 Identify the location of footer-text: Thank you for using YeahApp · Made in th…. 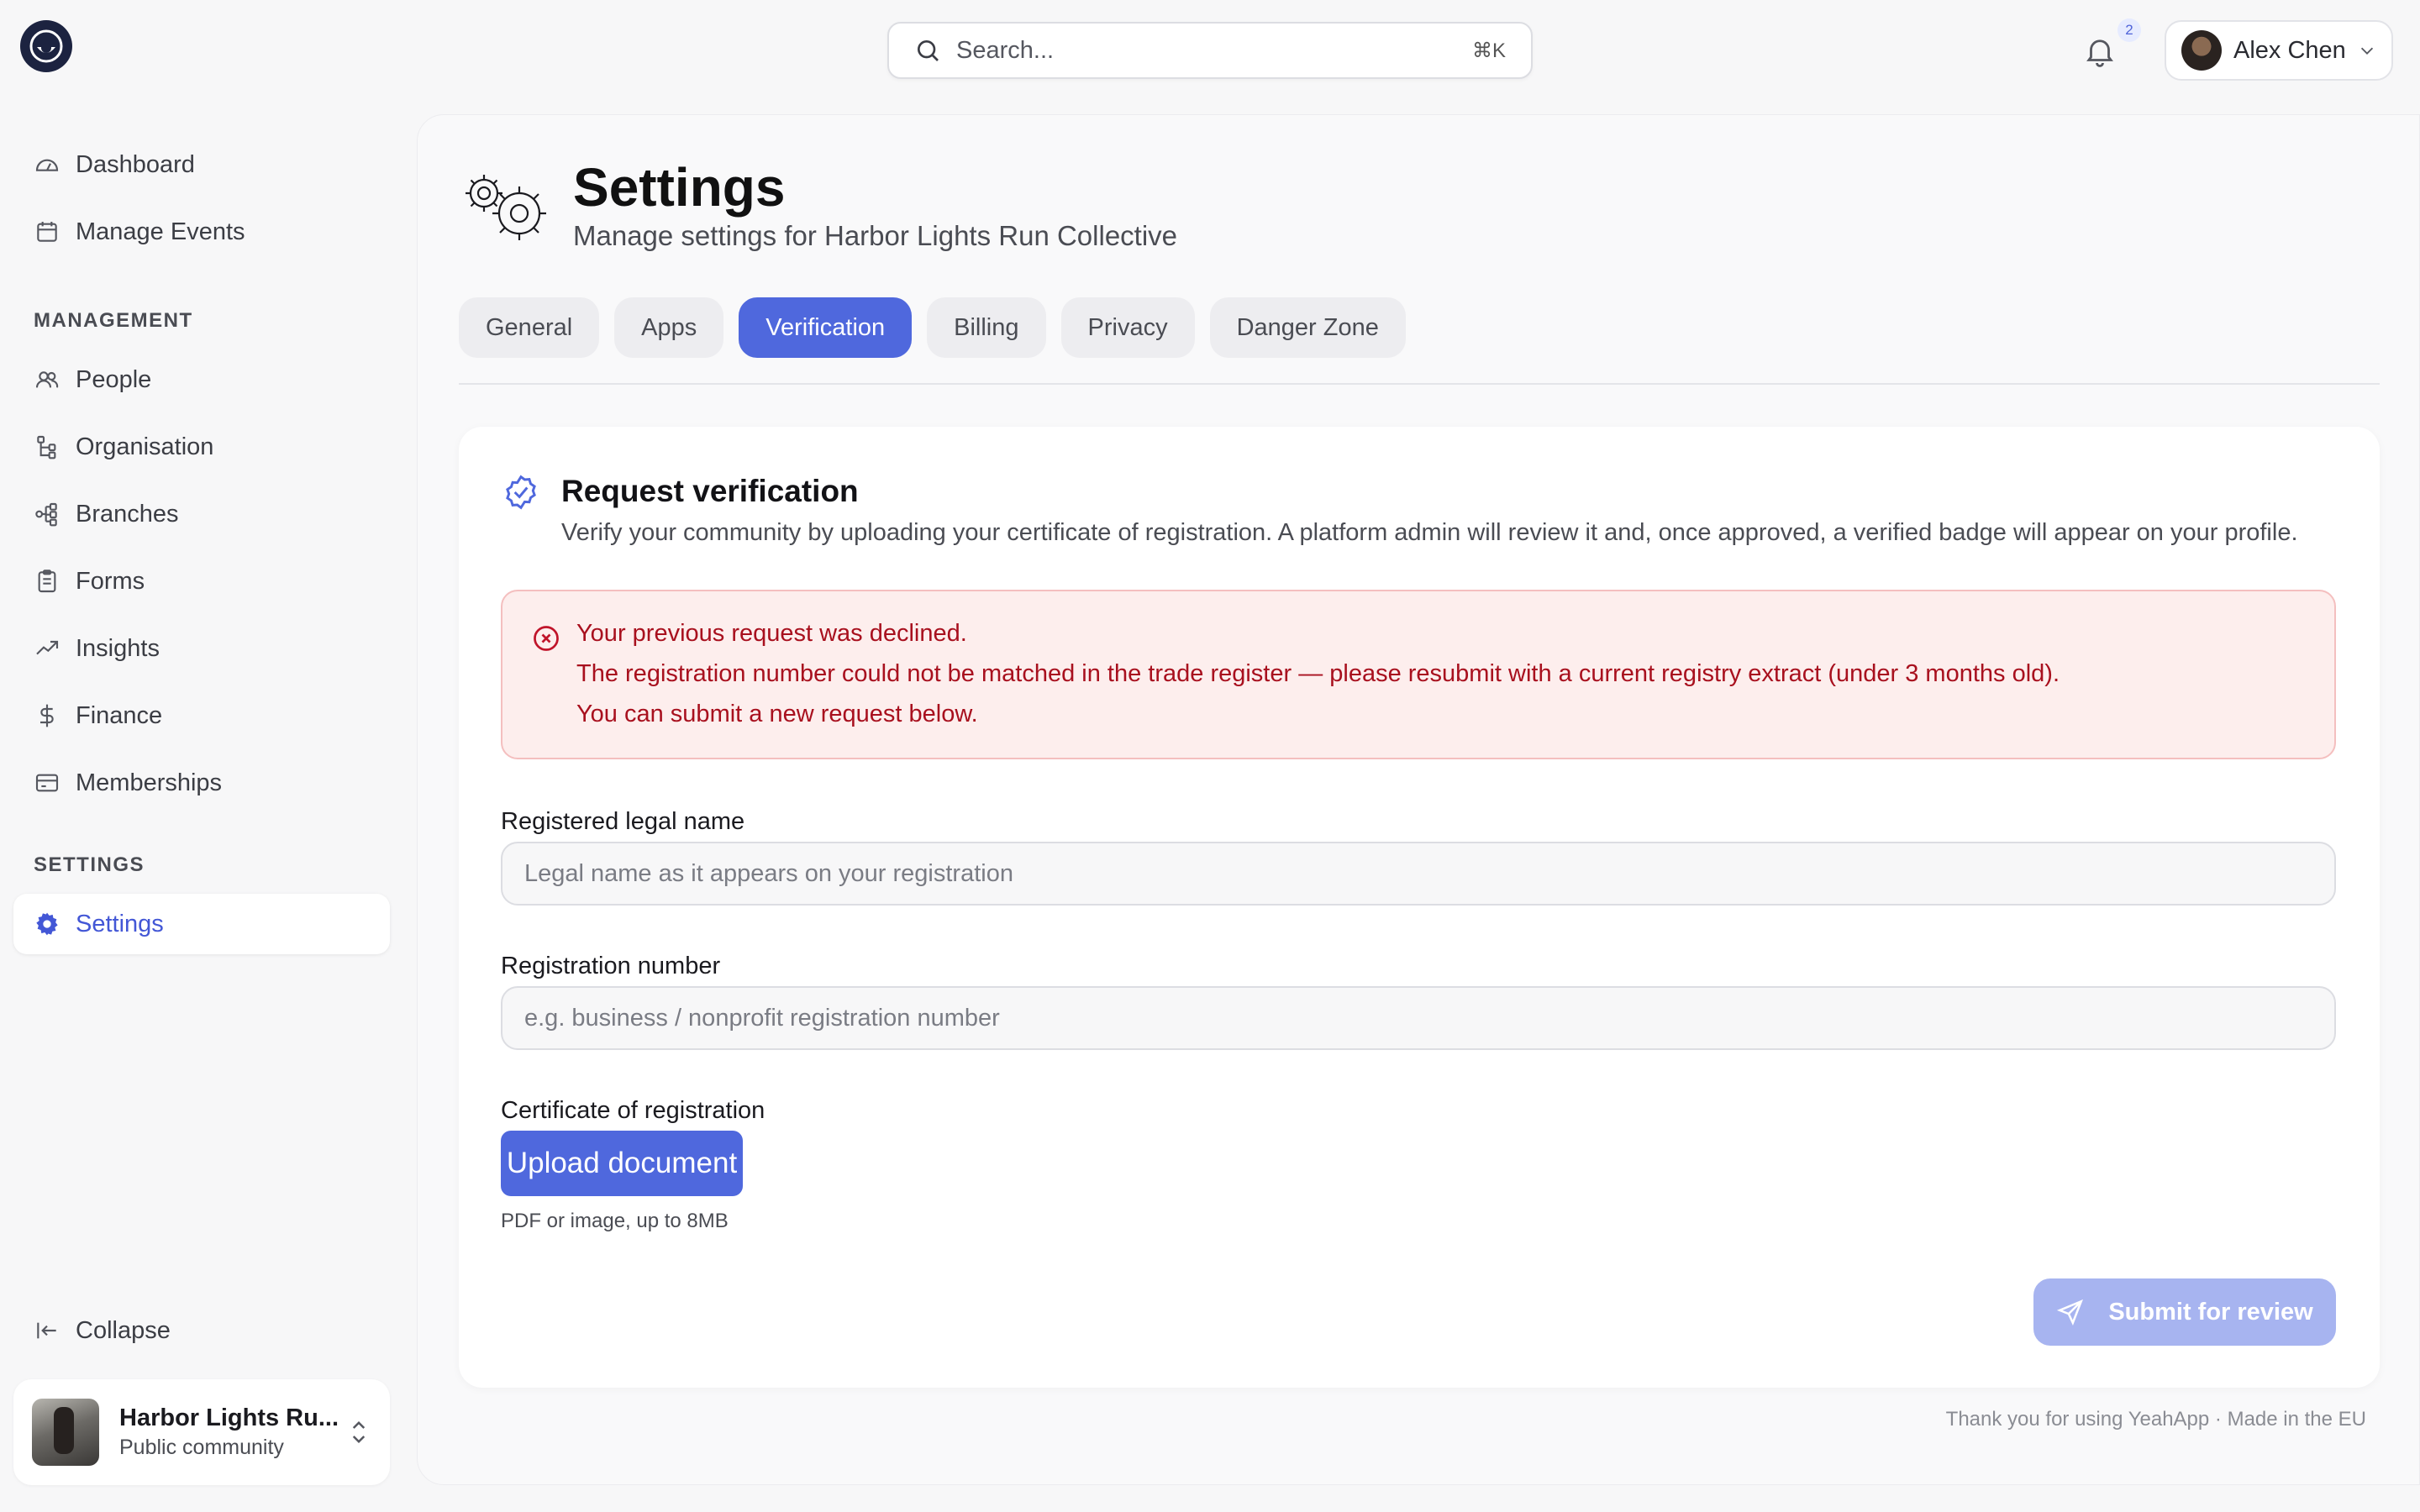
(2155, 1419).